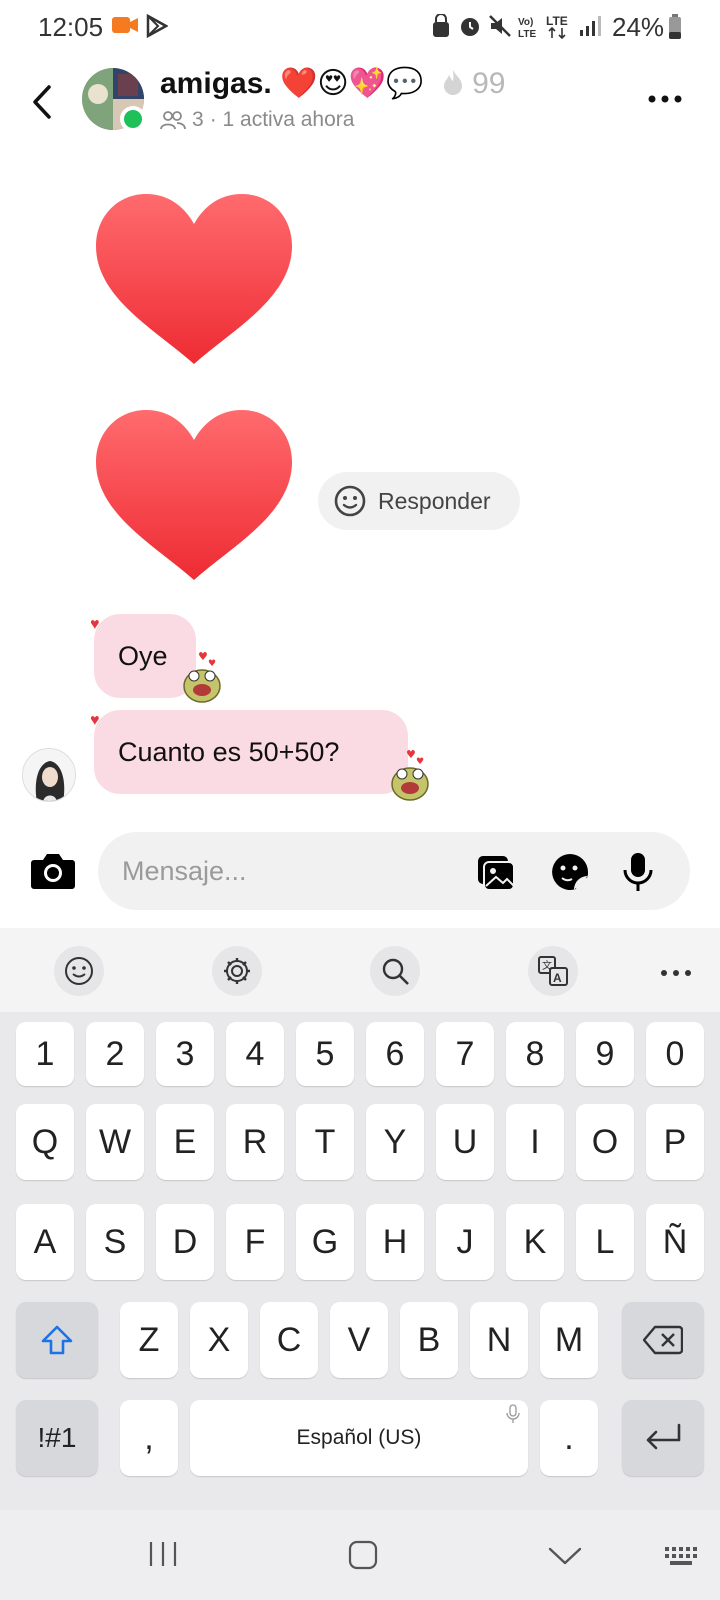 The width and height of the screenshot is (720, 1600). I want to click on recent-apps-icon, so click(163, 1554).